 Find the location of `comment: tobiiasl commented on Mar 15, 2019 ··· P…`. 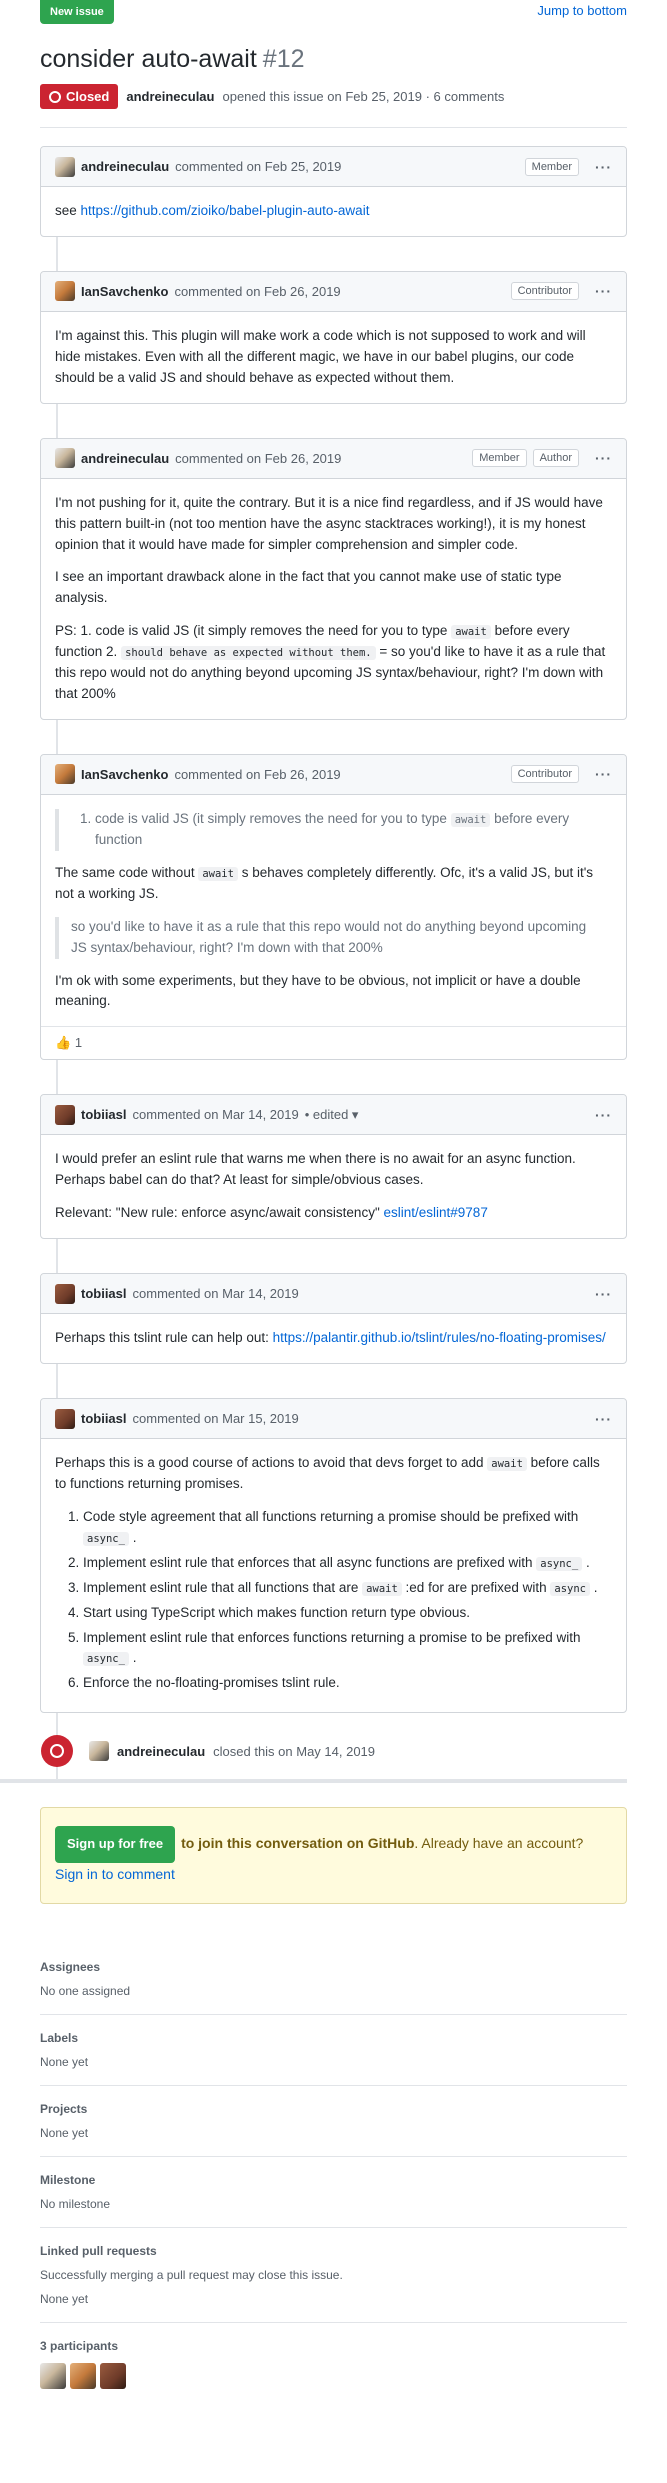

comment: tobiiasl commented on Mar 15, 2019 ··· P… is located at coordinates (333, 1556).